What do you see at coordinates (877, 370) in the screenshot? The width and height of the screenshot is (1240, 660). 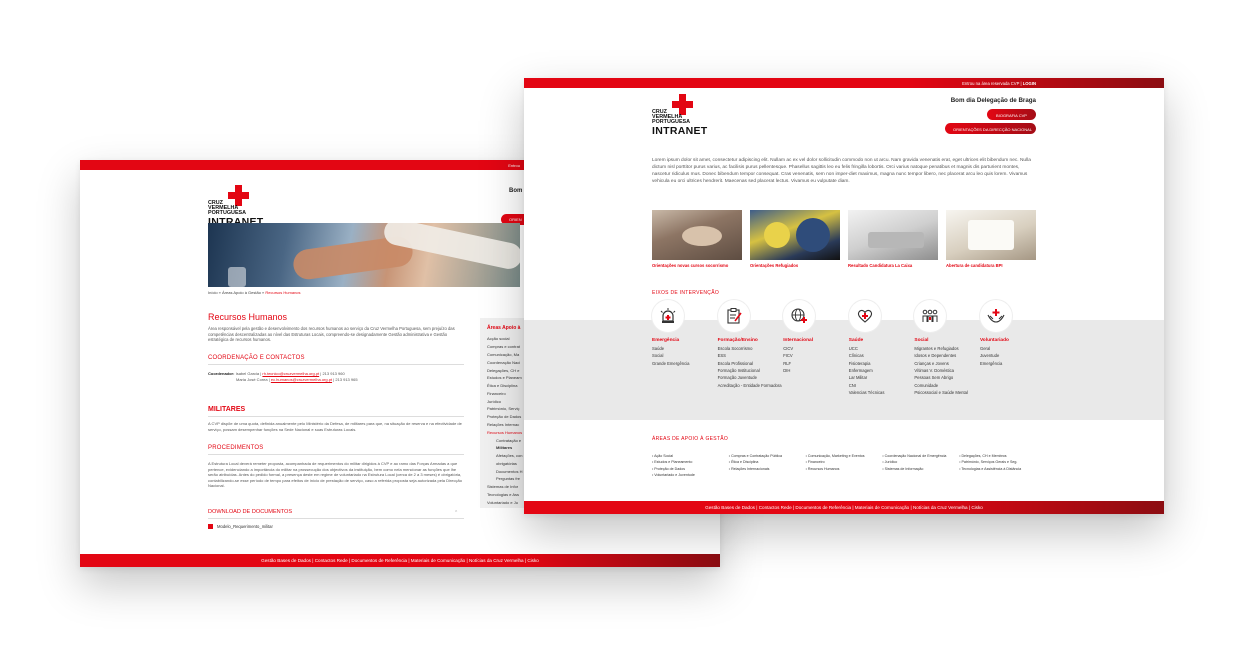 I see `area-link: Enfermagem` at bounding box center [877, 370].